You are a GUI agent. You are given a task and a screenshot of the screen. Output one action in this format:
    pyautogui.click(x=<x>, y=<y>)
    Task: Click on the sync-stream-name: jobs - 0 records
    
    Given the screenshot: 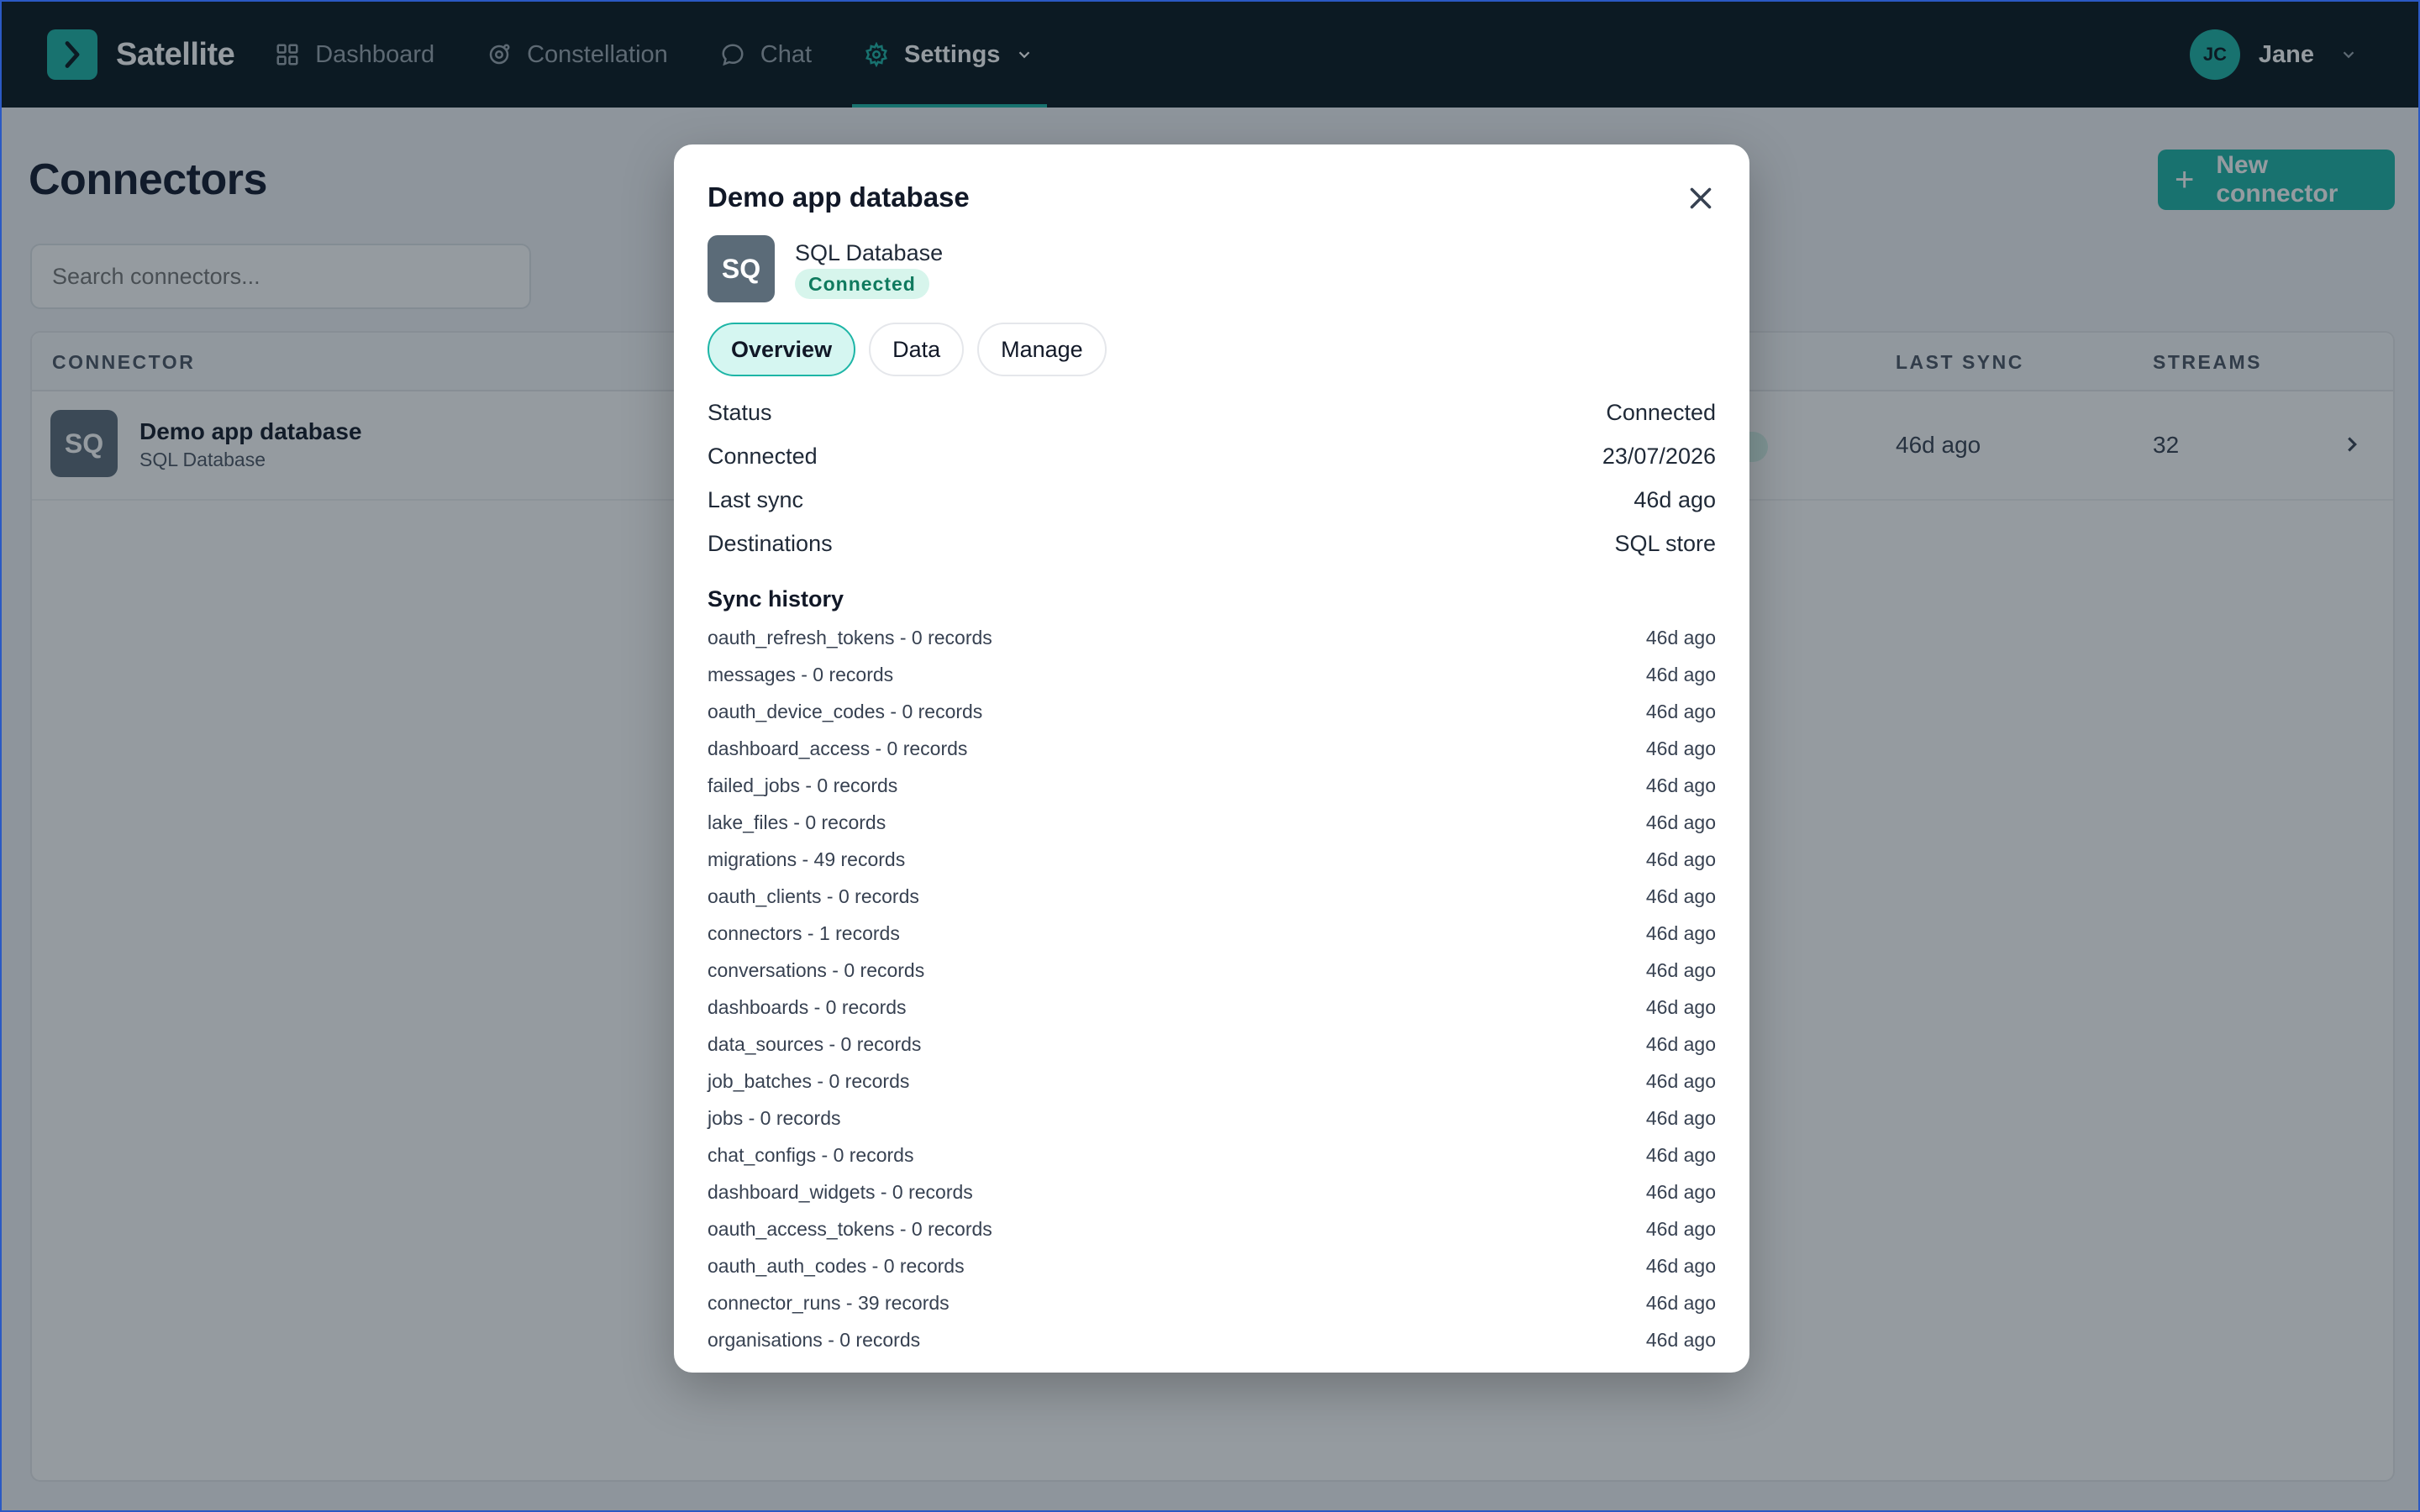 What is the action you would take?
    pyautogui.click(x=774, y=1118)
    